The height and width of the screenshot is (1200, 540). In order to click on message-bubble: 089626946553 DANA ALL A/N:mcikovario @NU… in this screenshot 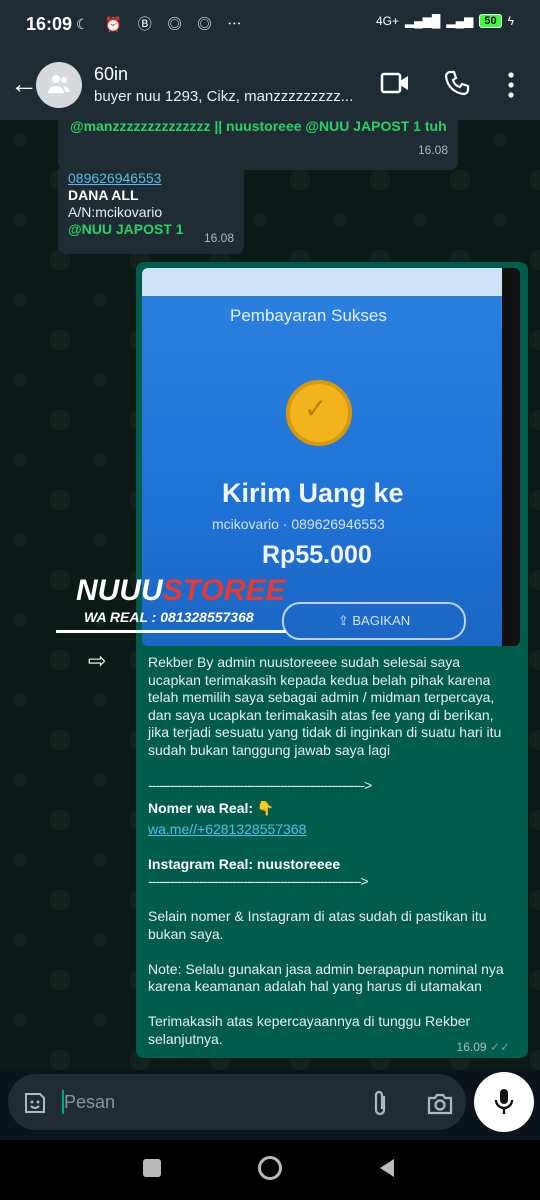, I will do `click(151, 209)`.